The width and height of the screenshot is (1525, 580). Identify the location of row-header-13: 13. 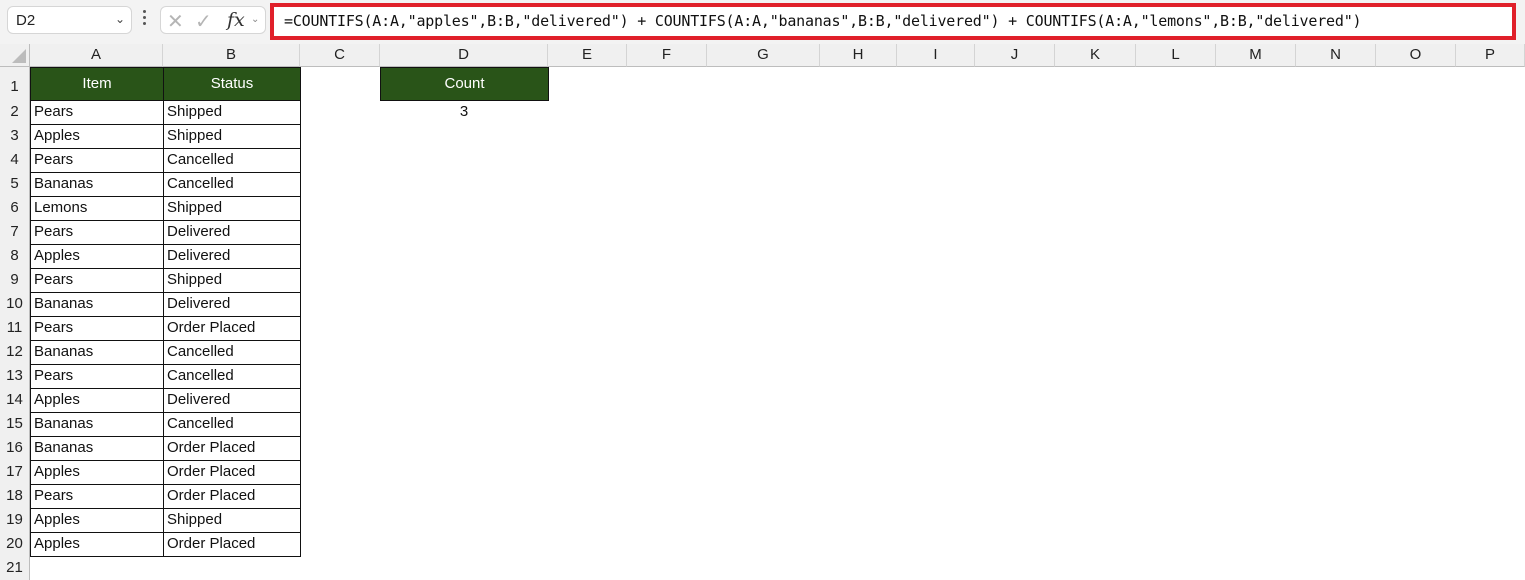
(15, 376).